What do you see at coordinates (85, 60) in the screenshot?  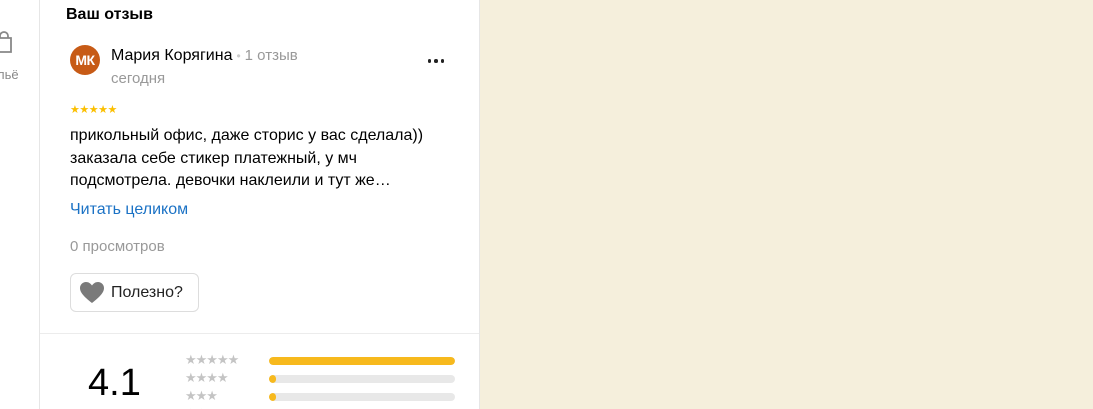 I see `avatar: МК` at bounding box center [85, 60].